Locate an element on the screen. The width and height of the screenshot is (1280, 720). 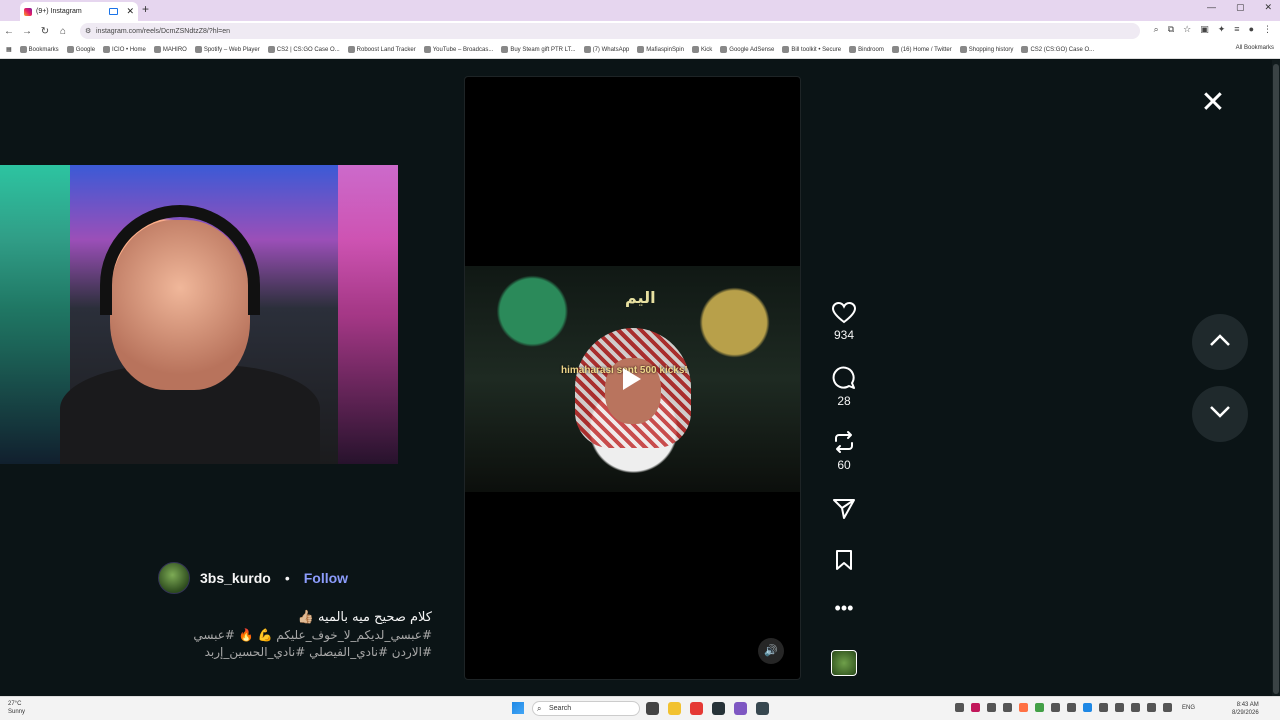
extensions-puzzle-icon: ✦ is located at coordinates (1222, 29).